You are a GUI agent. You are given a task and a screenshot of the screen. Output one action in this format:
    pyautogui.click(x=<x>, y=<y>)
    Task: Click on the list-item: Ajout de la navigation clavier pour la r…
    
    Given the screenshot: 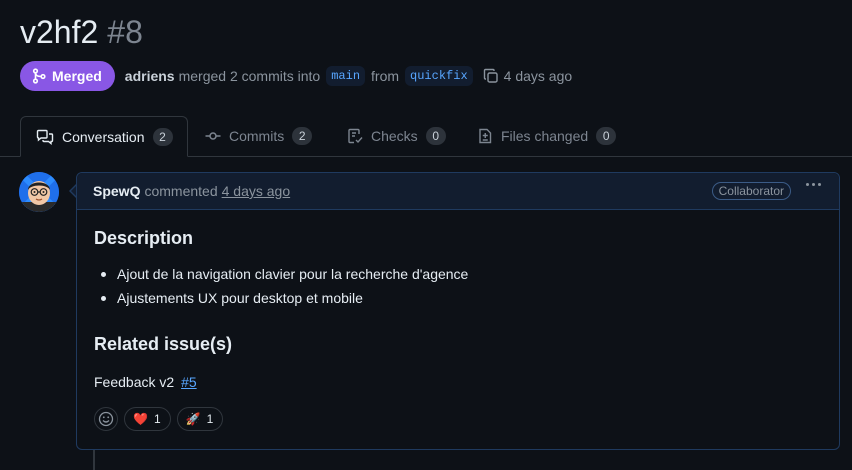 What is the action you would take?
    pyautogui.click(x=281, y=278)
    